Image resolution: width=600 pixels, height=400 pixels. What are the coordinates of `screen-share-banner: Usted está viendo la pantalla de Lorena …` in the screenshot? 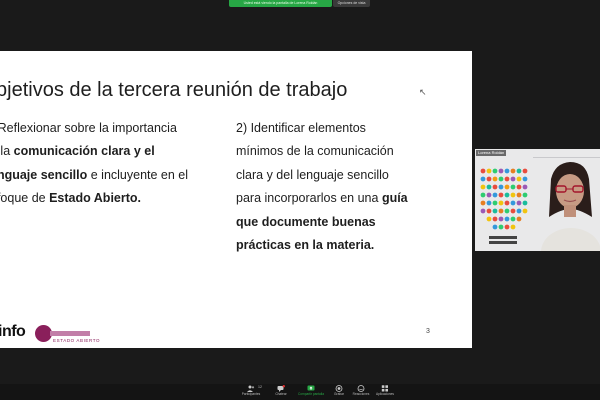 It's located at (280, 3).